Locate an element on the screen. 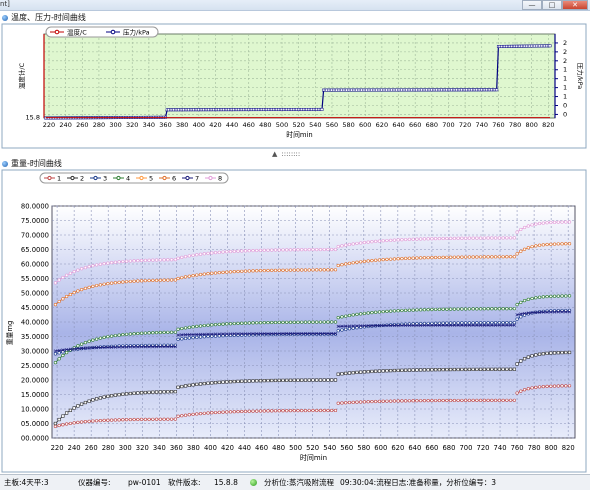  right-tick-label: 0 is located at coordinates (565, 105).